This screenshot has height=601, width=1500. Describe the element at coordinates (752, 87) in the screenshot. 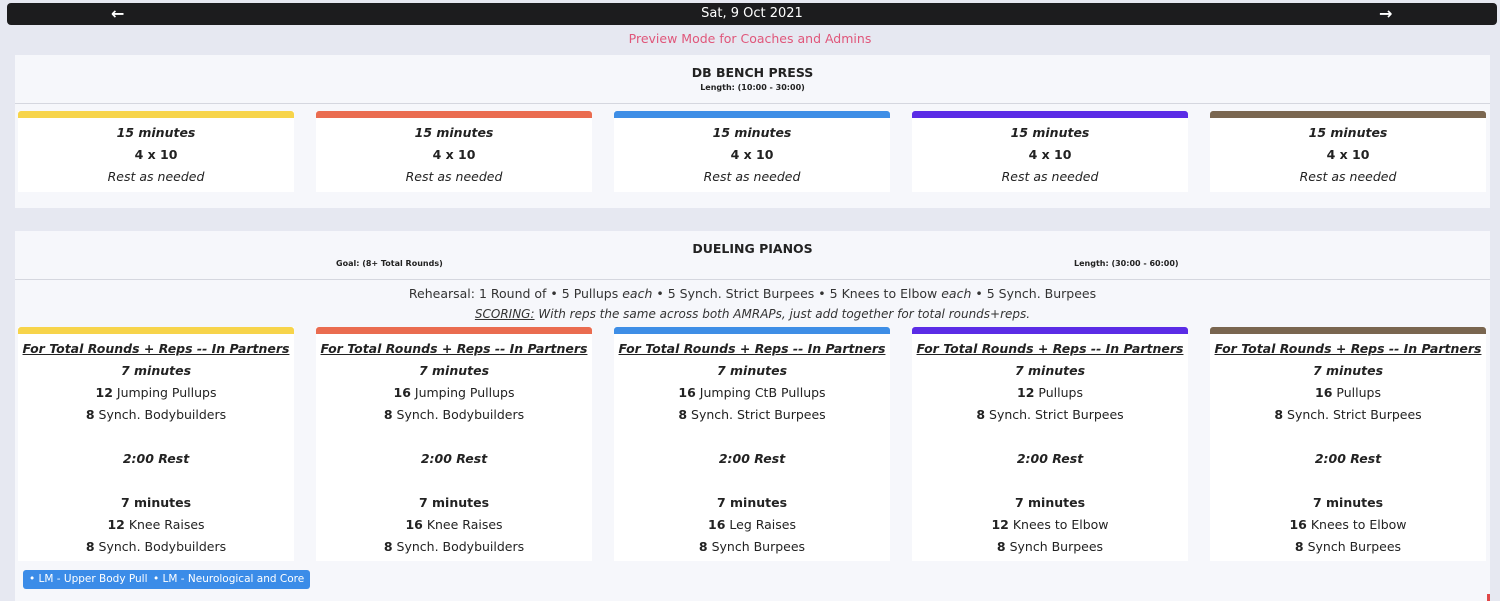

I see `section-length: Length: (10:00 - 30:00)` at that location.